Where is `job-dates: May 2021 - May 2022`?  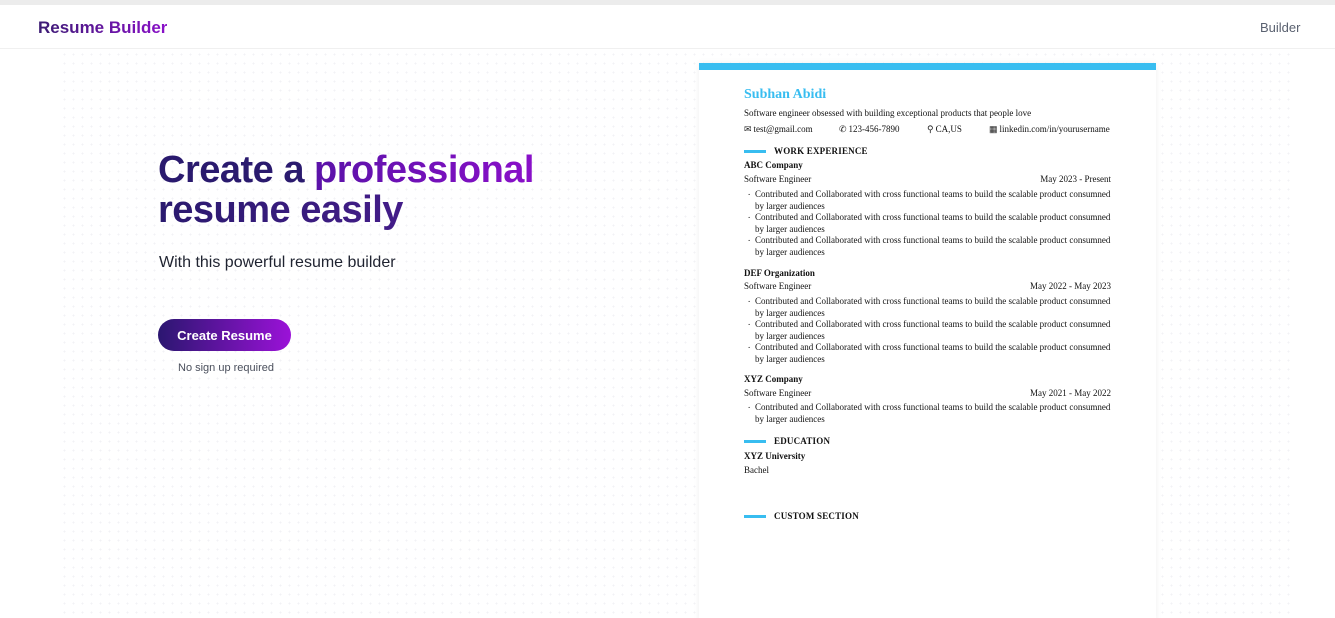
job-dates: May 2021 - May 2022 is located at coordinates (1070, 393).